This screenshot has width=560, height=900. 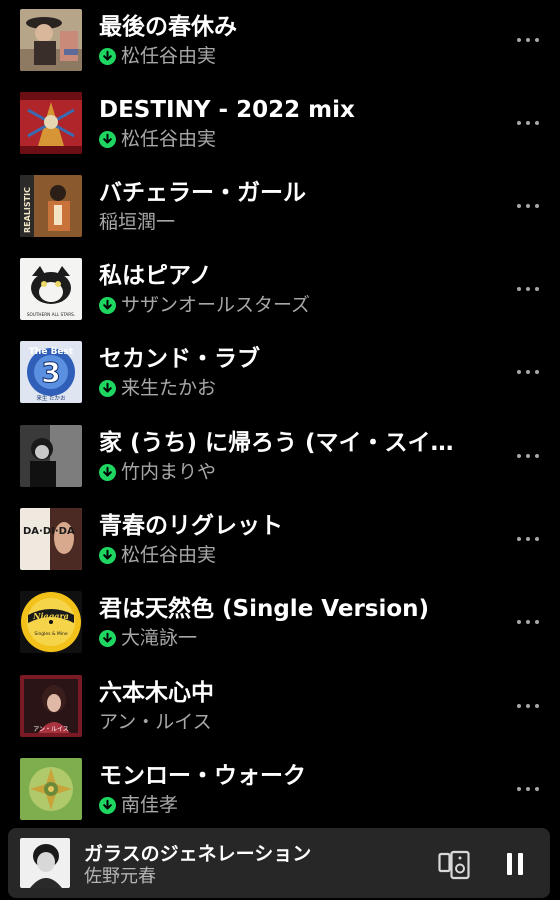 I want to click on connect-device-icon, so click(x=454, y=865).